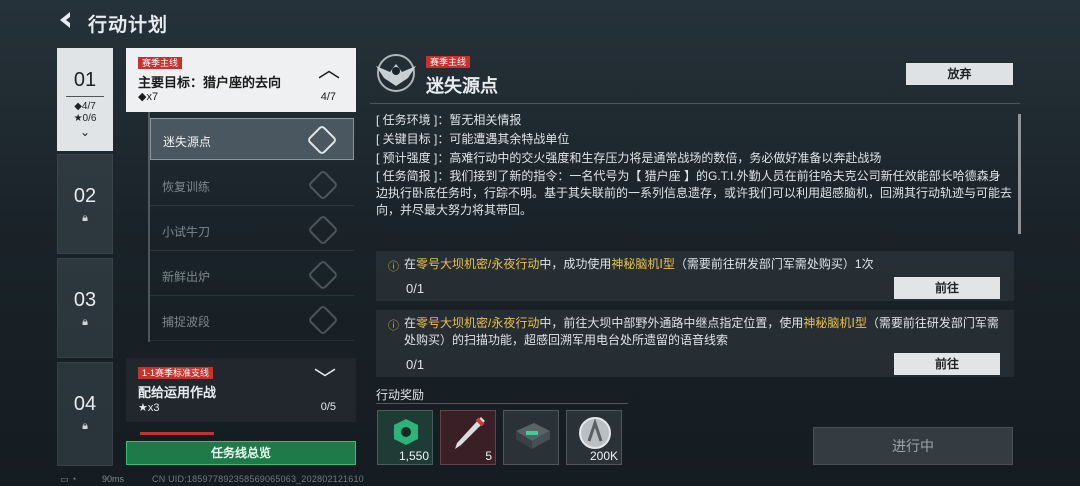 This screenshot has height=486, width=1080. I want to click on task-overview-button: 任务线总览, so click(241, 453).